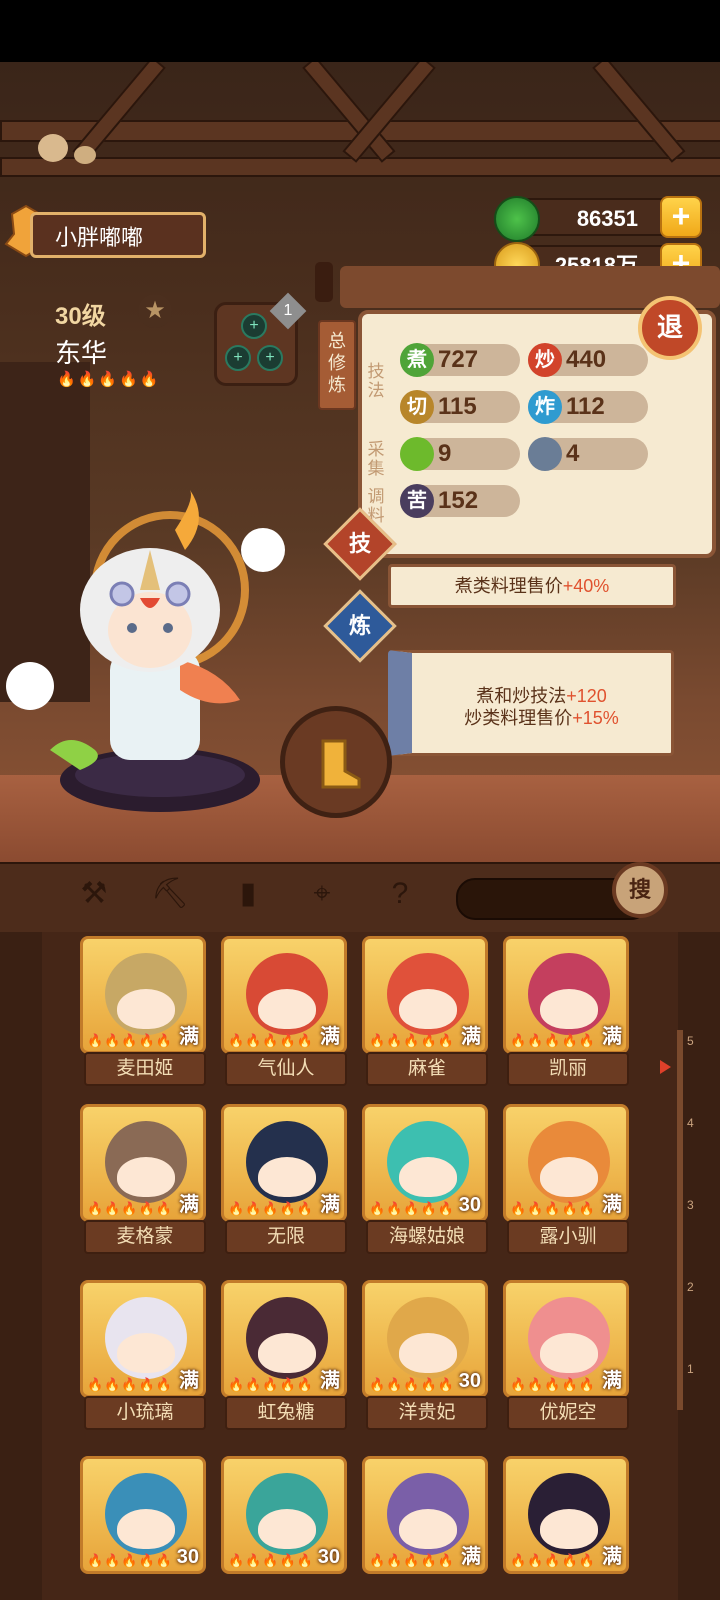 This screenshot has width=720, height=1600. I want to click on chef-card-name: 气仙人, so click(286, 1069).